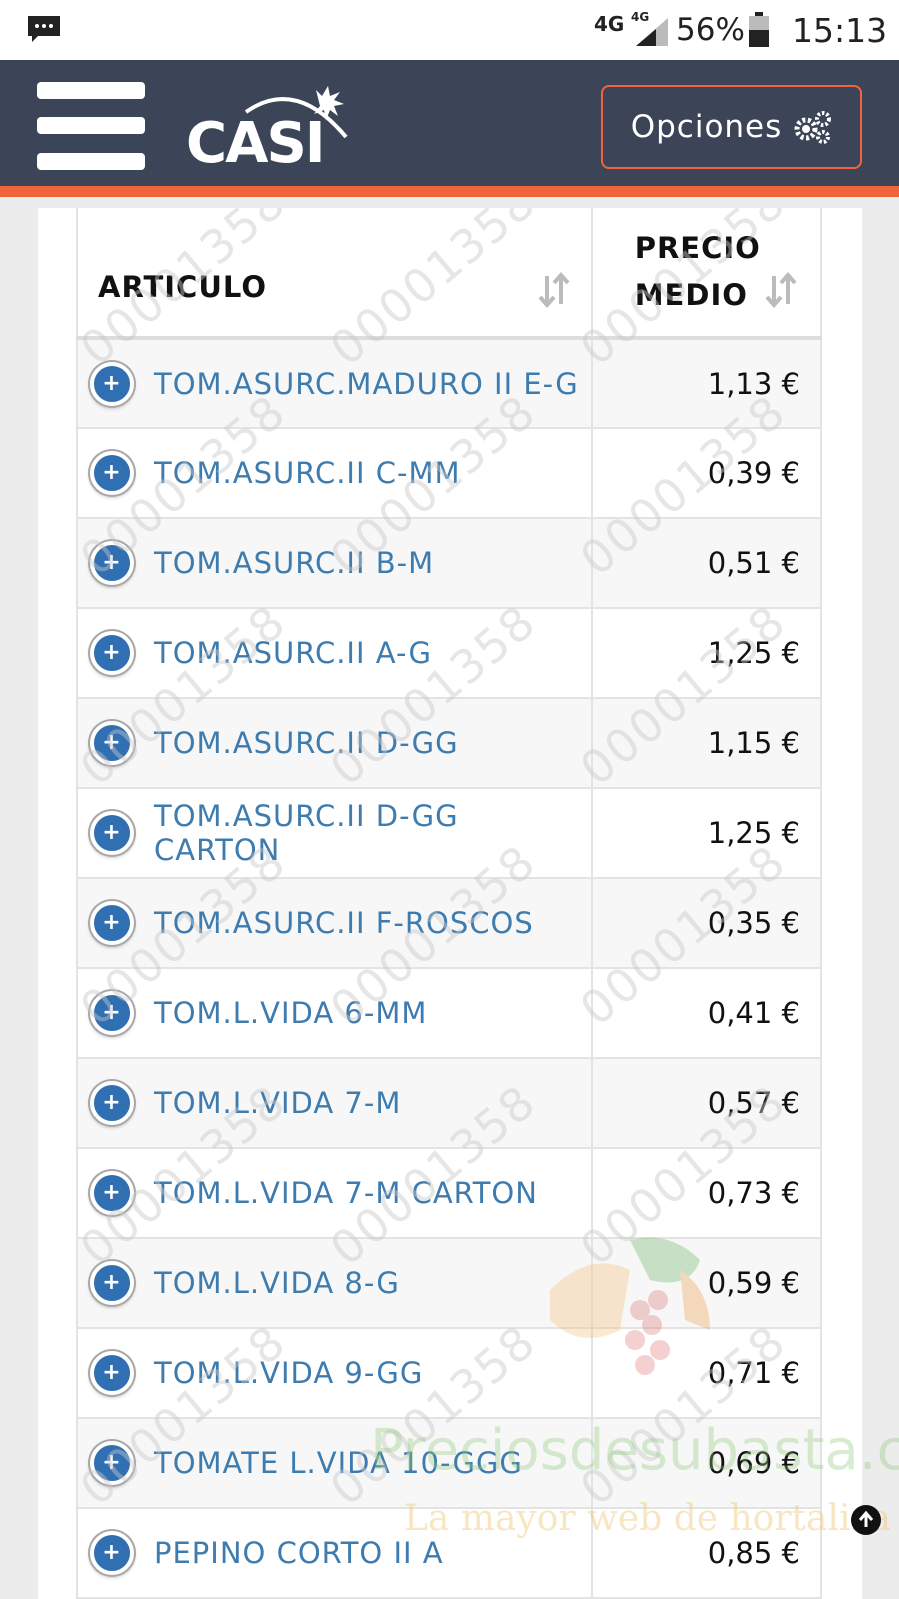  What do you see at coordinates (647, 1518) in the screenshot?
I see `site-watermark-tagline: La mayor web de hortaliza` at bounding box center [647, 1518].